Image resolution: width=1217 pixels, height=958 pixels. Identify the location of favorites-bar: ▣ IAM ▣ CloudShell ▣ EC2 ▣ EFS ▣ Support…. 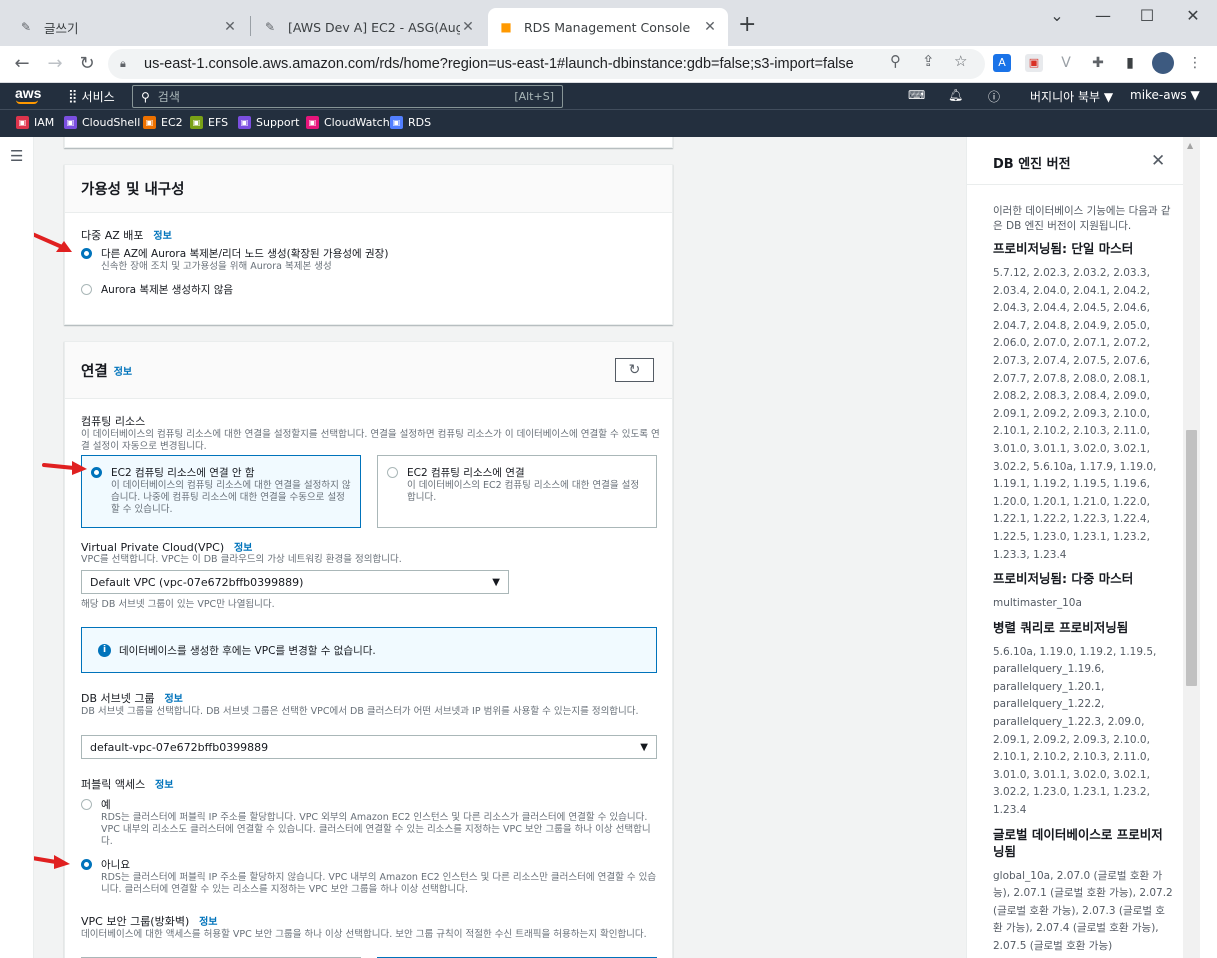
(608, 123).